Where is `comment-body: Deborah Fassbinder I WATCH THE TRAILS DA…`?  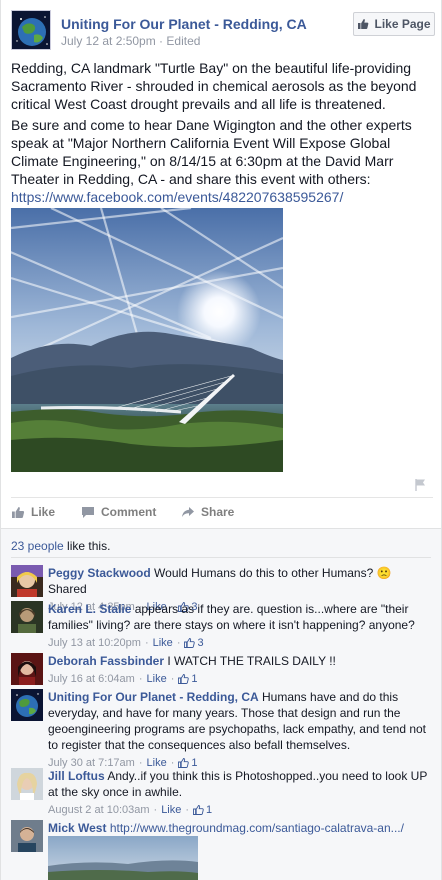
comment-body: Deborah Fassbinder I WATCH THE TRAILS DA… is located at coordinates (238, 670).